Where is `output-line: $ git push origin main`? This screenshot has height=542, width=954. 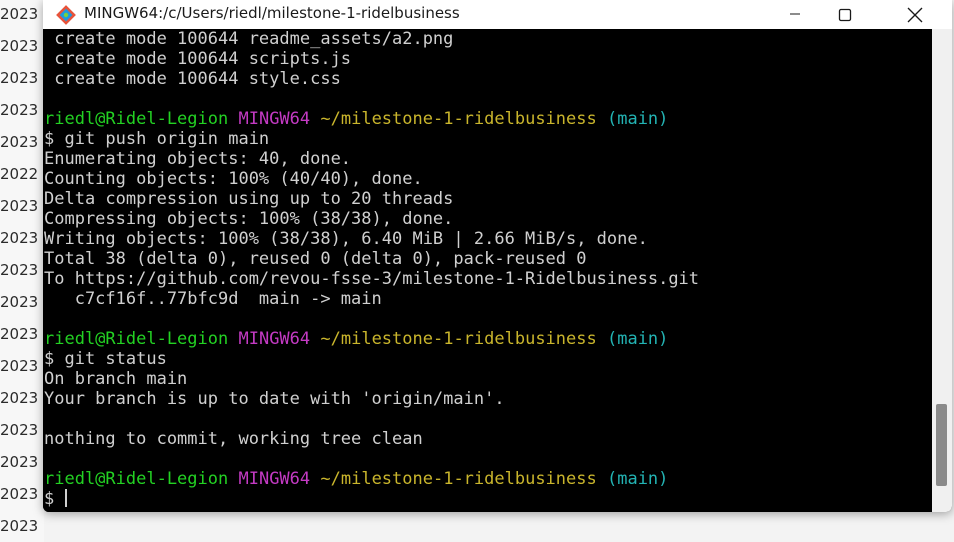
output-line: $ git push origin main is located at coordinates (157, 139).